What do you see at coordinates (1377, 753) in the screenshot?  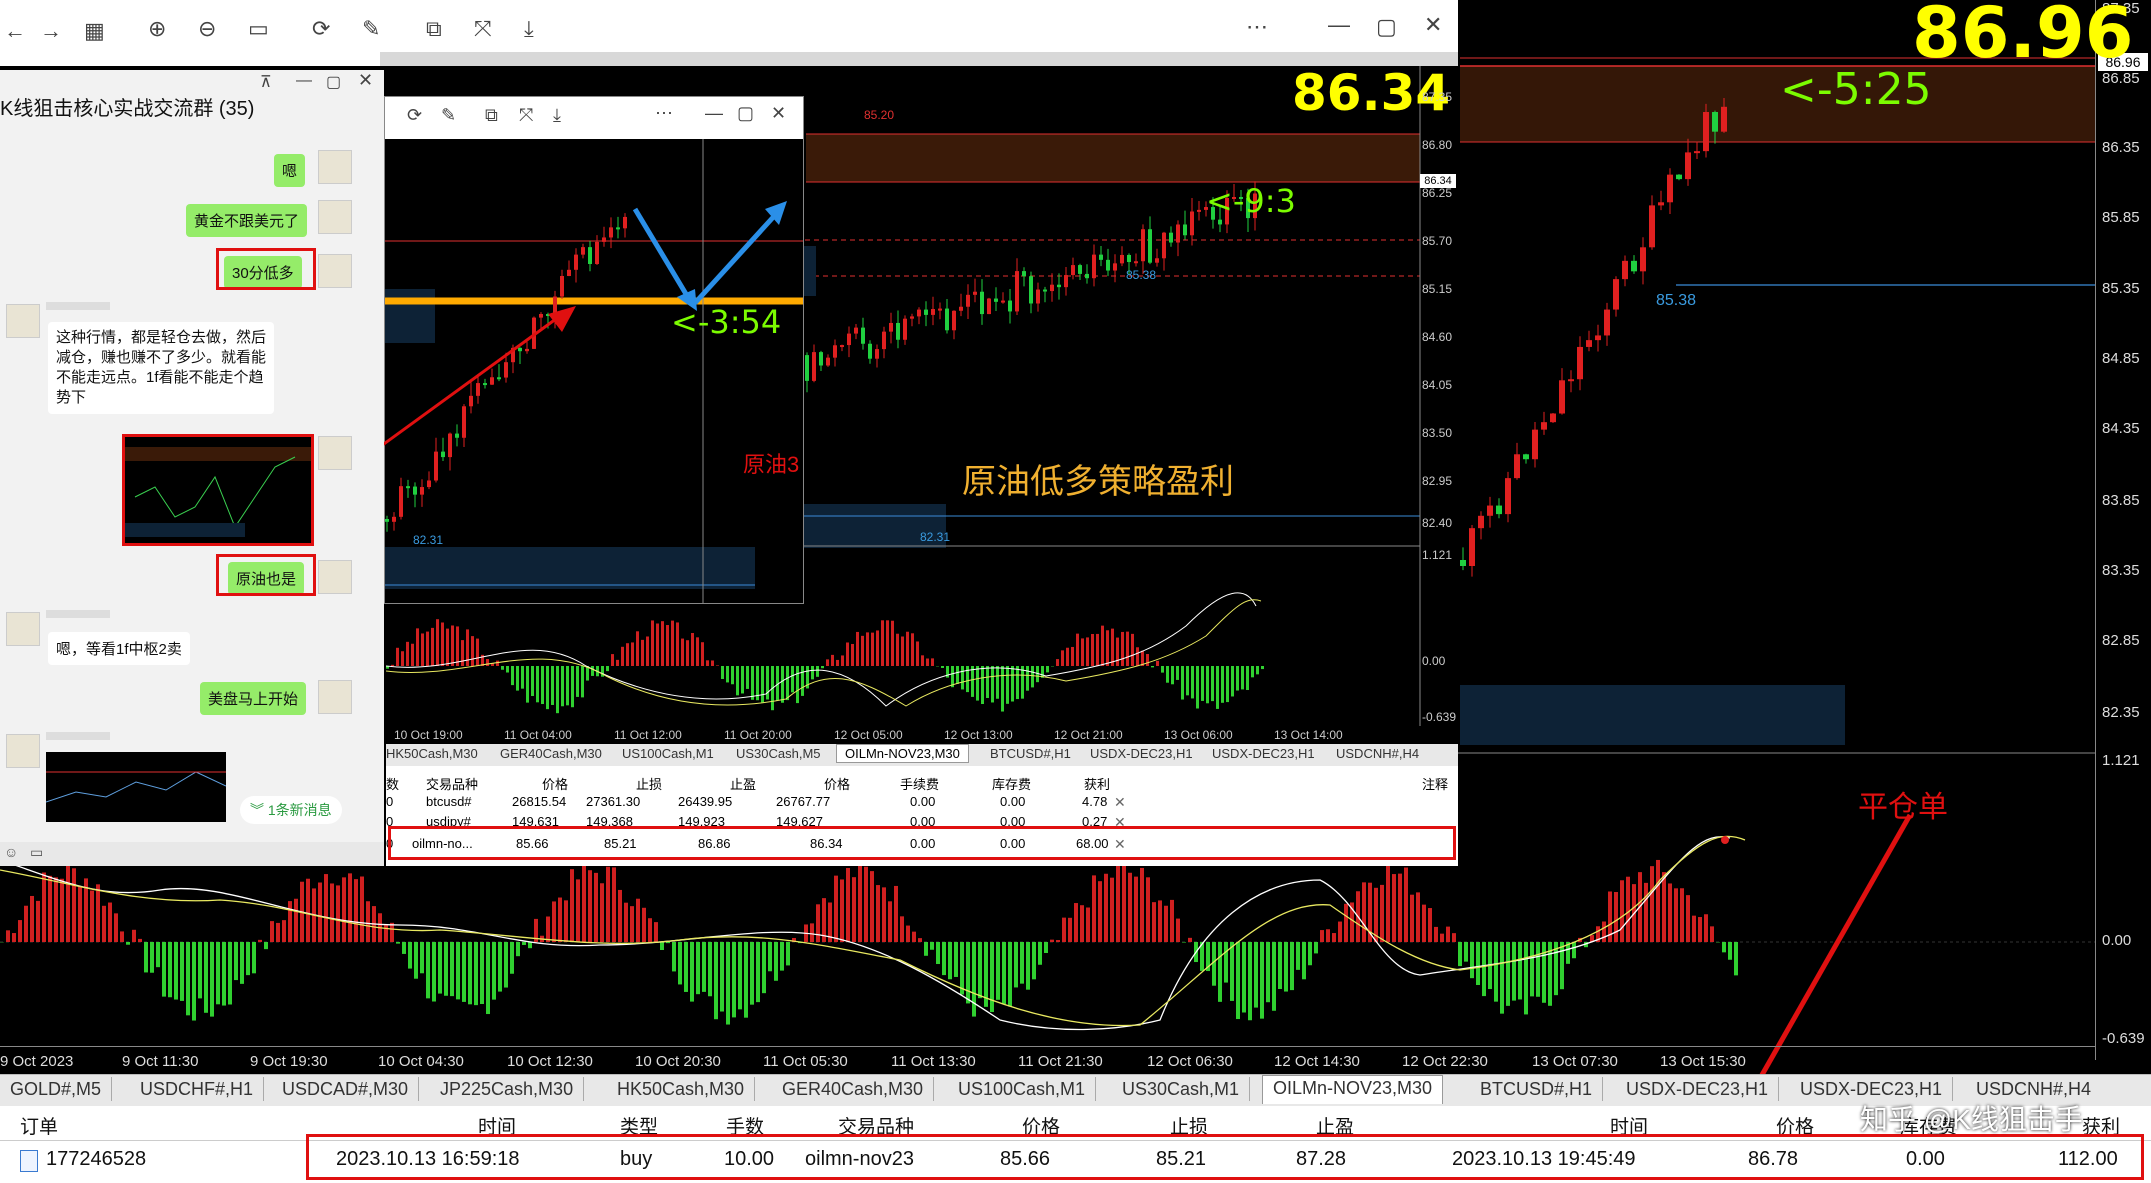 I see `inner-chart-tab: USDCNH#,H4` at bounding box center [1377, 753].